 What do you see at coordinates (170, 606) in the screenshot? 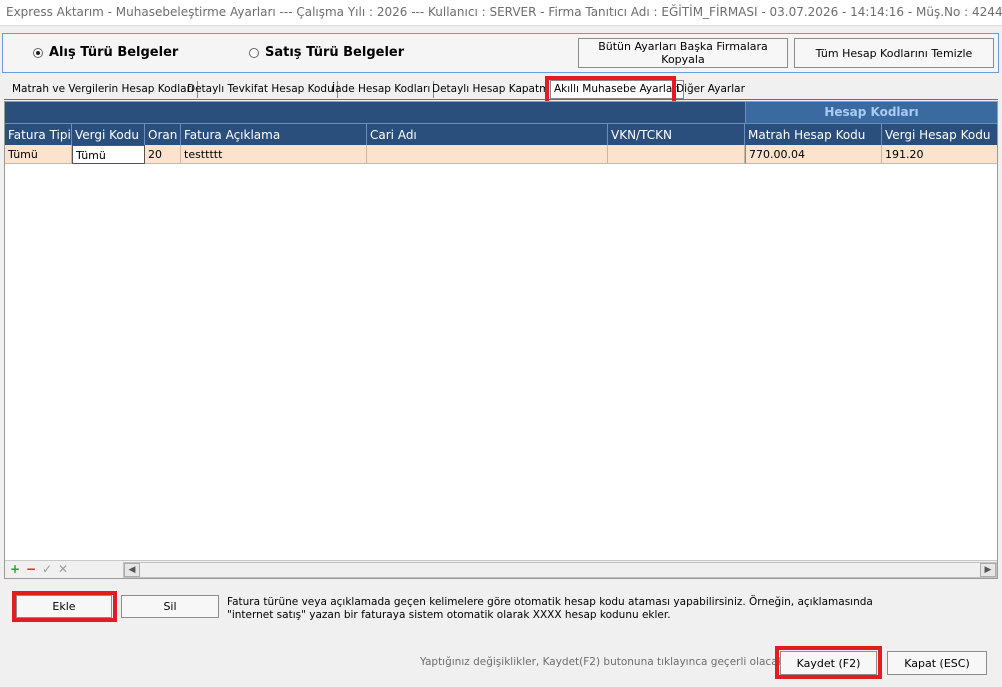
I see `delete-button: Sil` at bounding box center [170, 606].